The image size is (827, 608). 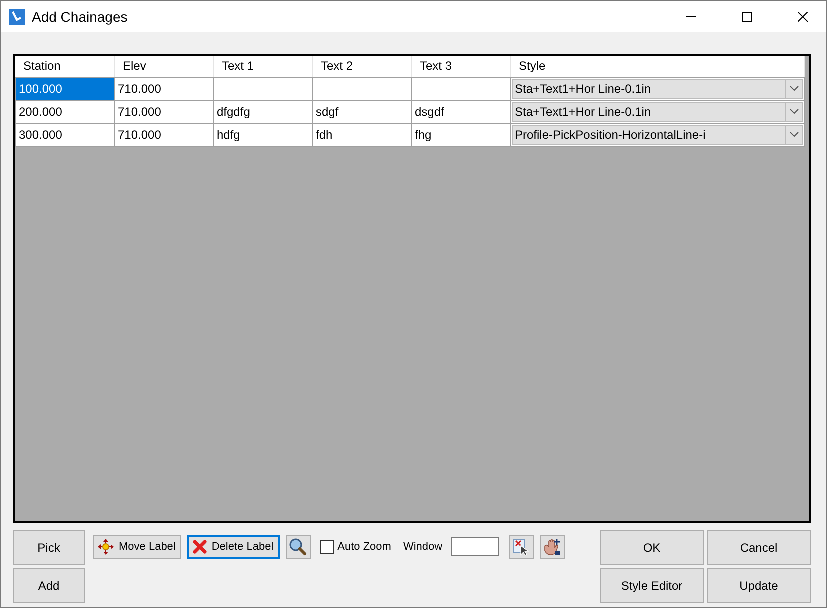 I want to click on column-header: Text 1, so click(x=263, y=66).